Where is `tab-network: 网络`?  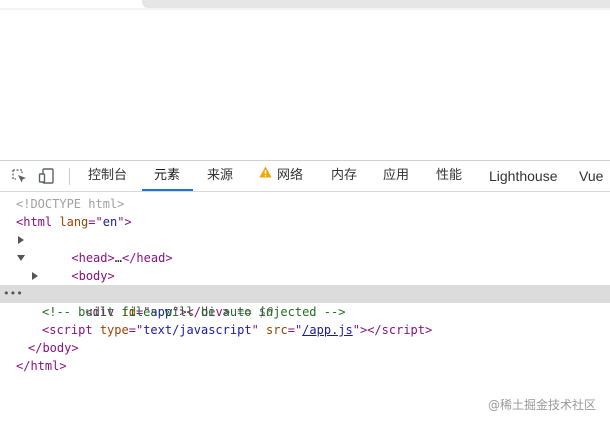 tab-network: 网络 is located at coordinates (281, 176).